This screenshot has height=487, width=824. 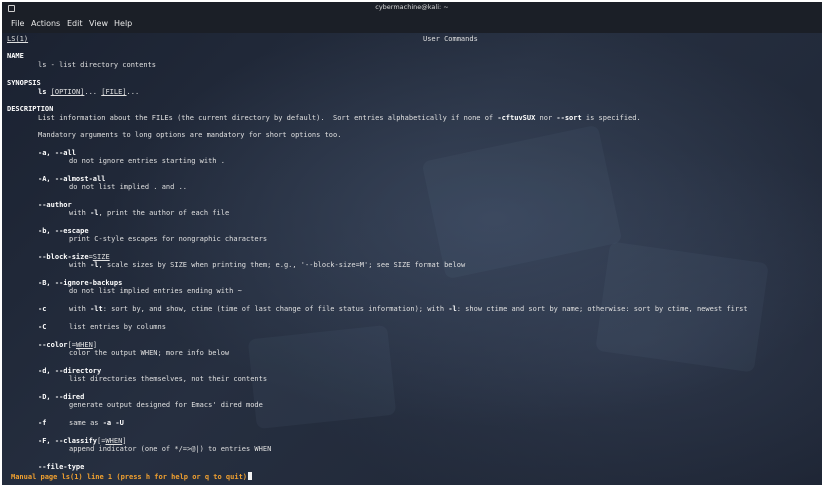 I want to click on menu-help: Help, so click(x=123, y=23).